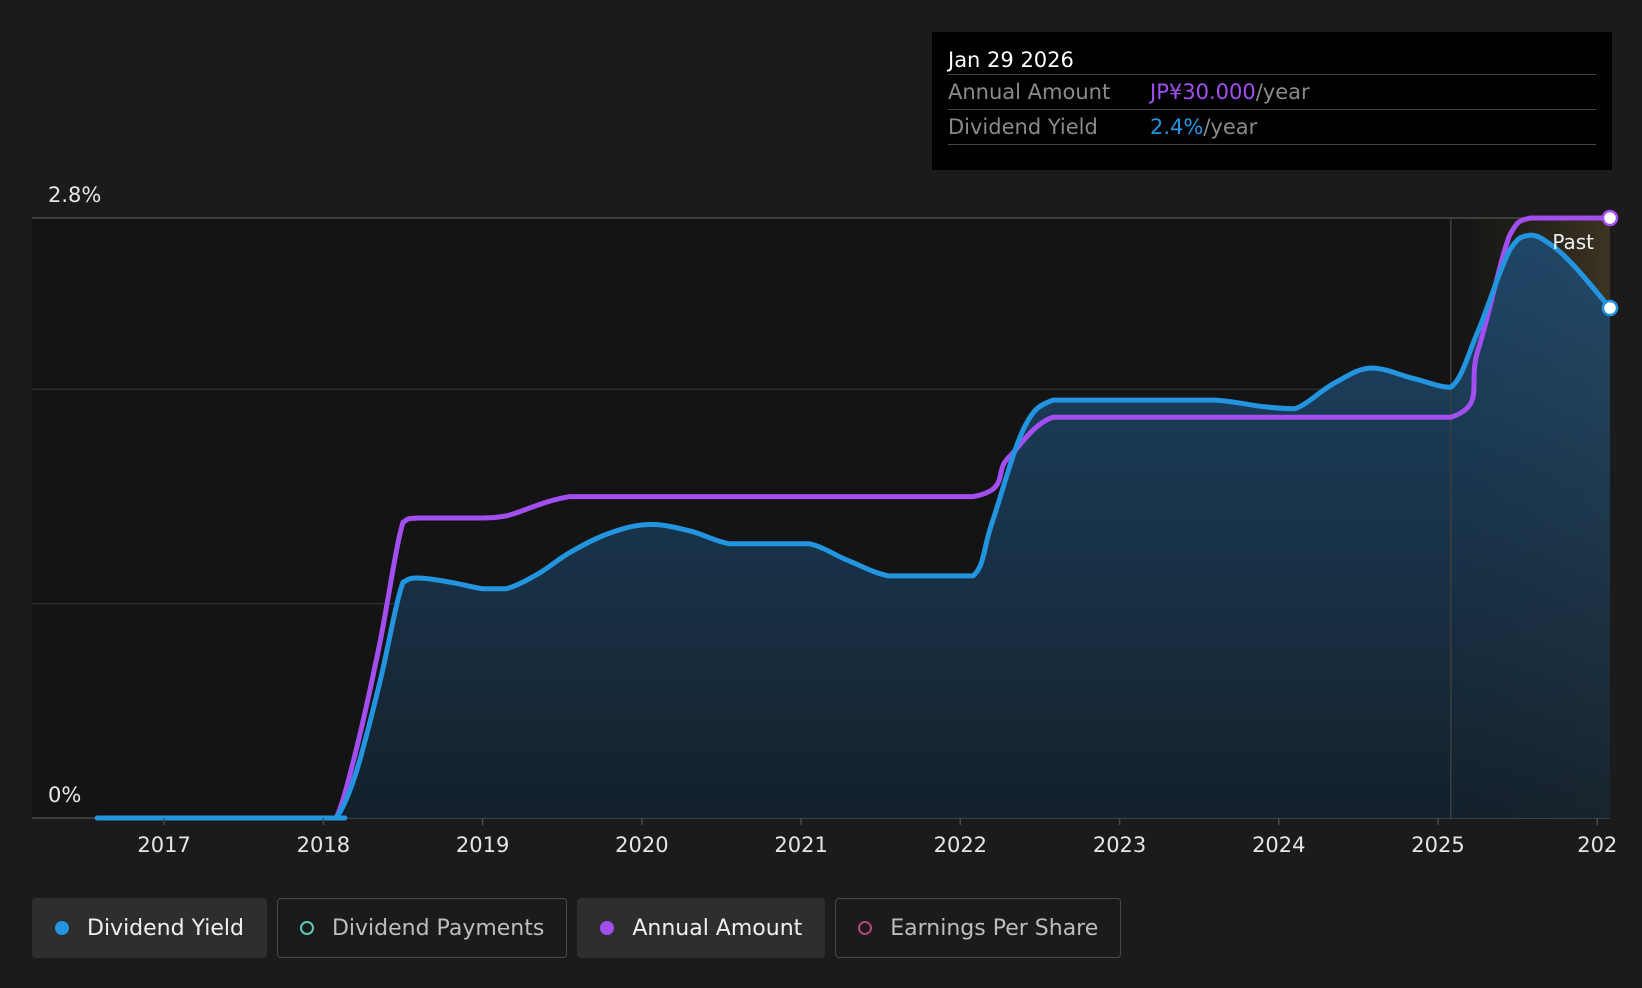 This screenshot has height=988, width=1642. What do you see at coordinates (1011, 60) in the screenshot?
I see `tooltip-date: Jan 29 2026` at bounding box center [1011, 60].